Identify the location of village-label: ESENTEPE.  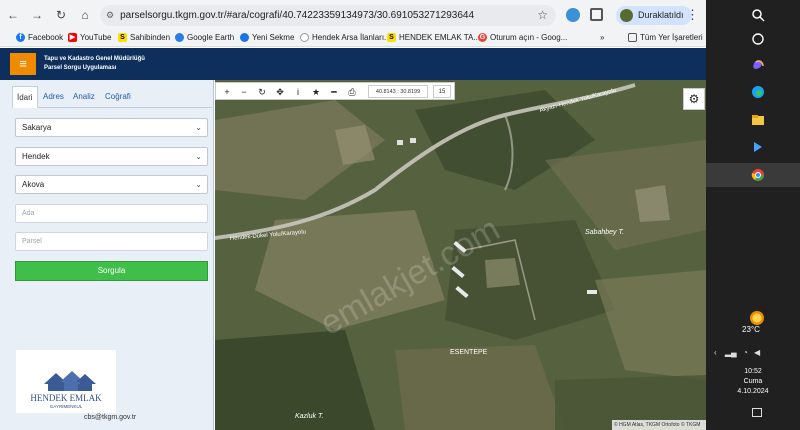
(469, 352).